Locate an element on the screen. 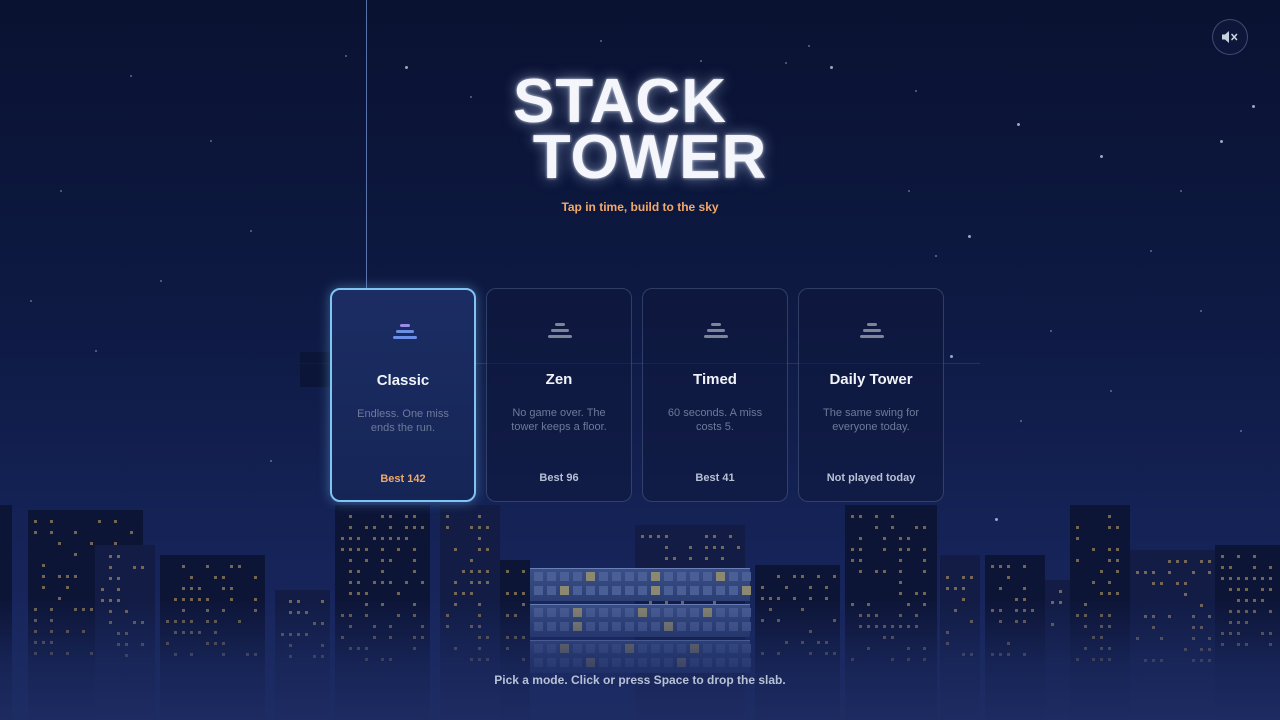 The height and width of the screenshot is (720, 1280). mute-button is located at coordinates (1230, 37).